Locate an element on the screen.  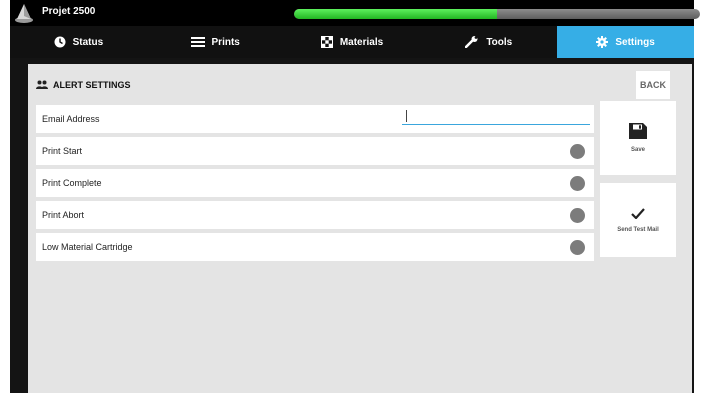
print-start-row: Print Start is located at coordinates (315, 151).